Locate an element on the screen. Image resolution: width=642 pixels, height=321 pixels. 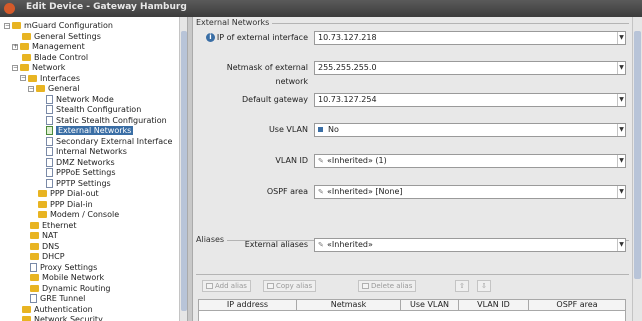
tree-item: DMZ Networks is located at coordinates (75, 162).